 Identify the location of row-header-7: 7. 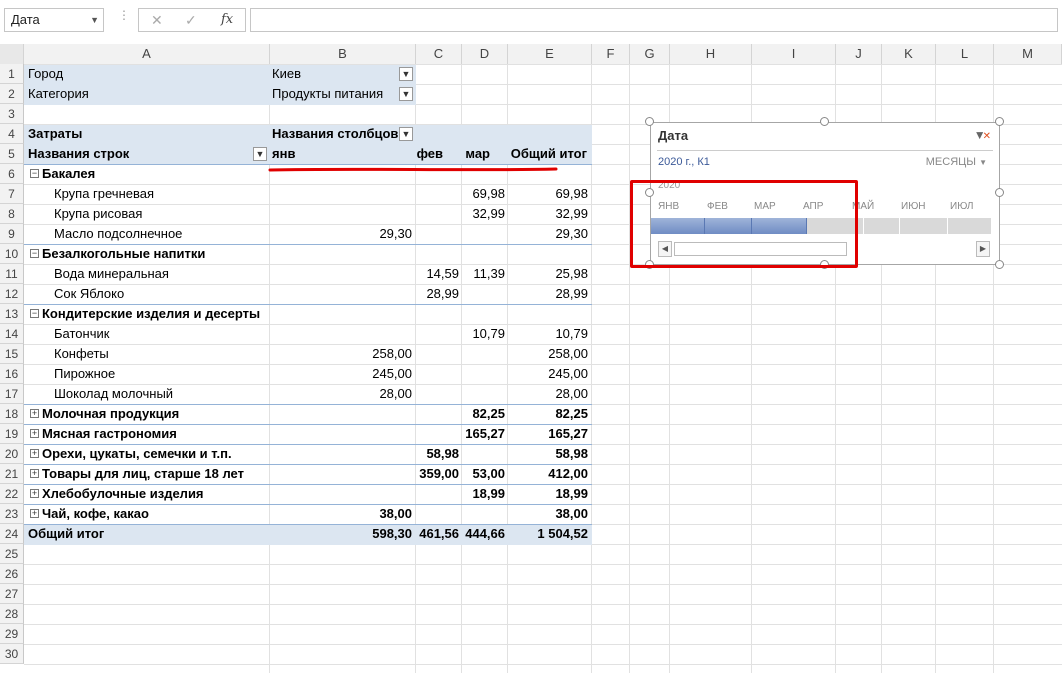
(12, 194).